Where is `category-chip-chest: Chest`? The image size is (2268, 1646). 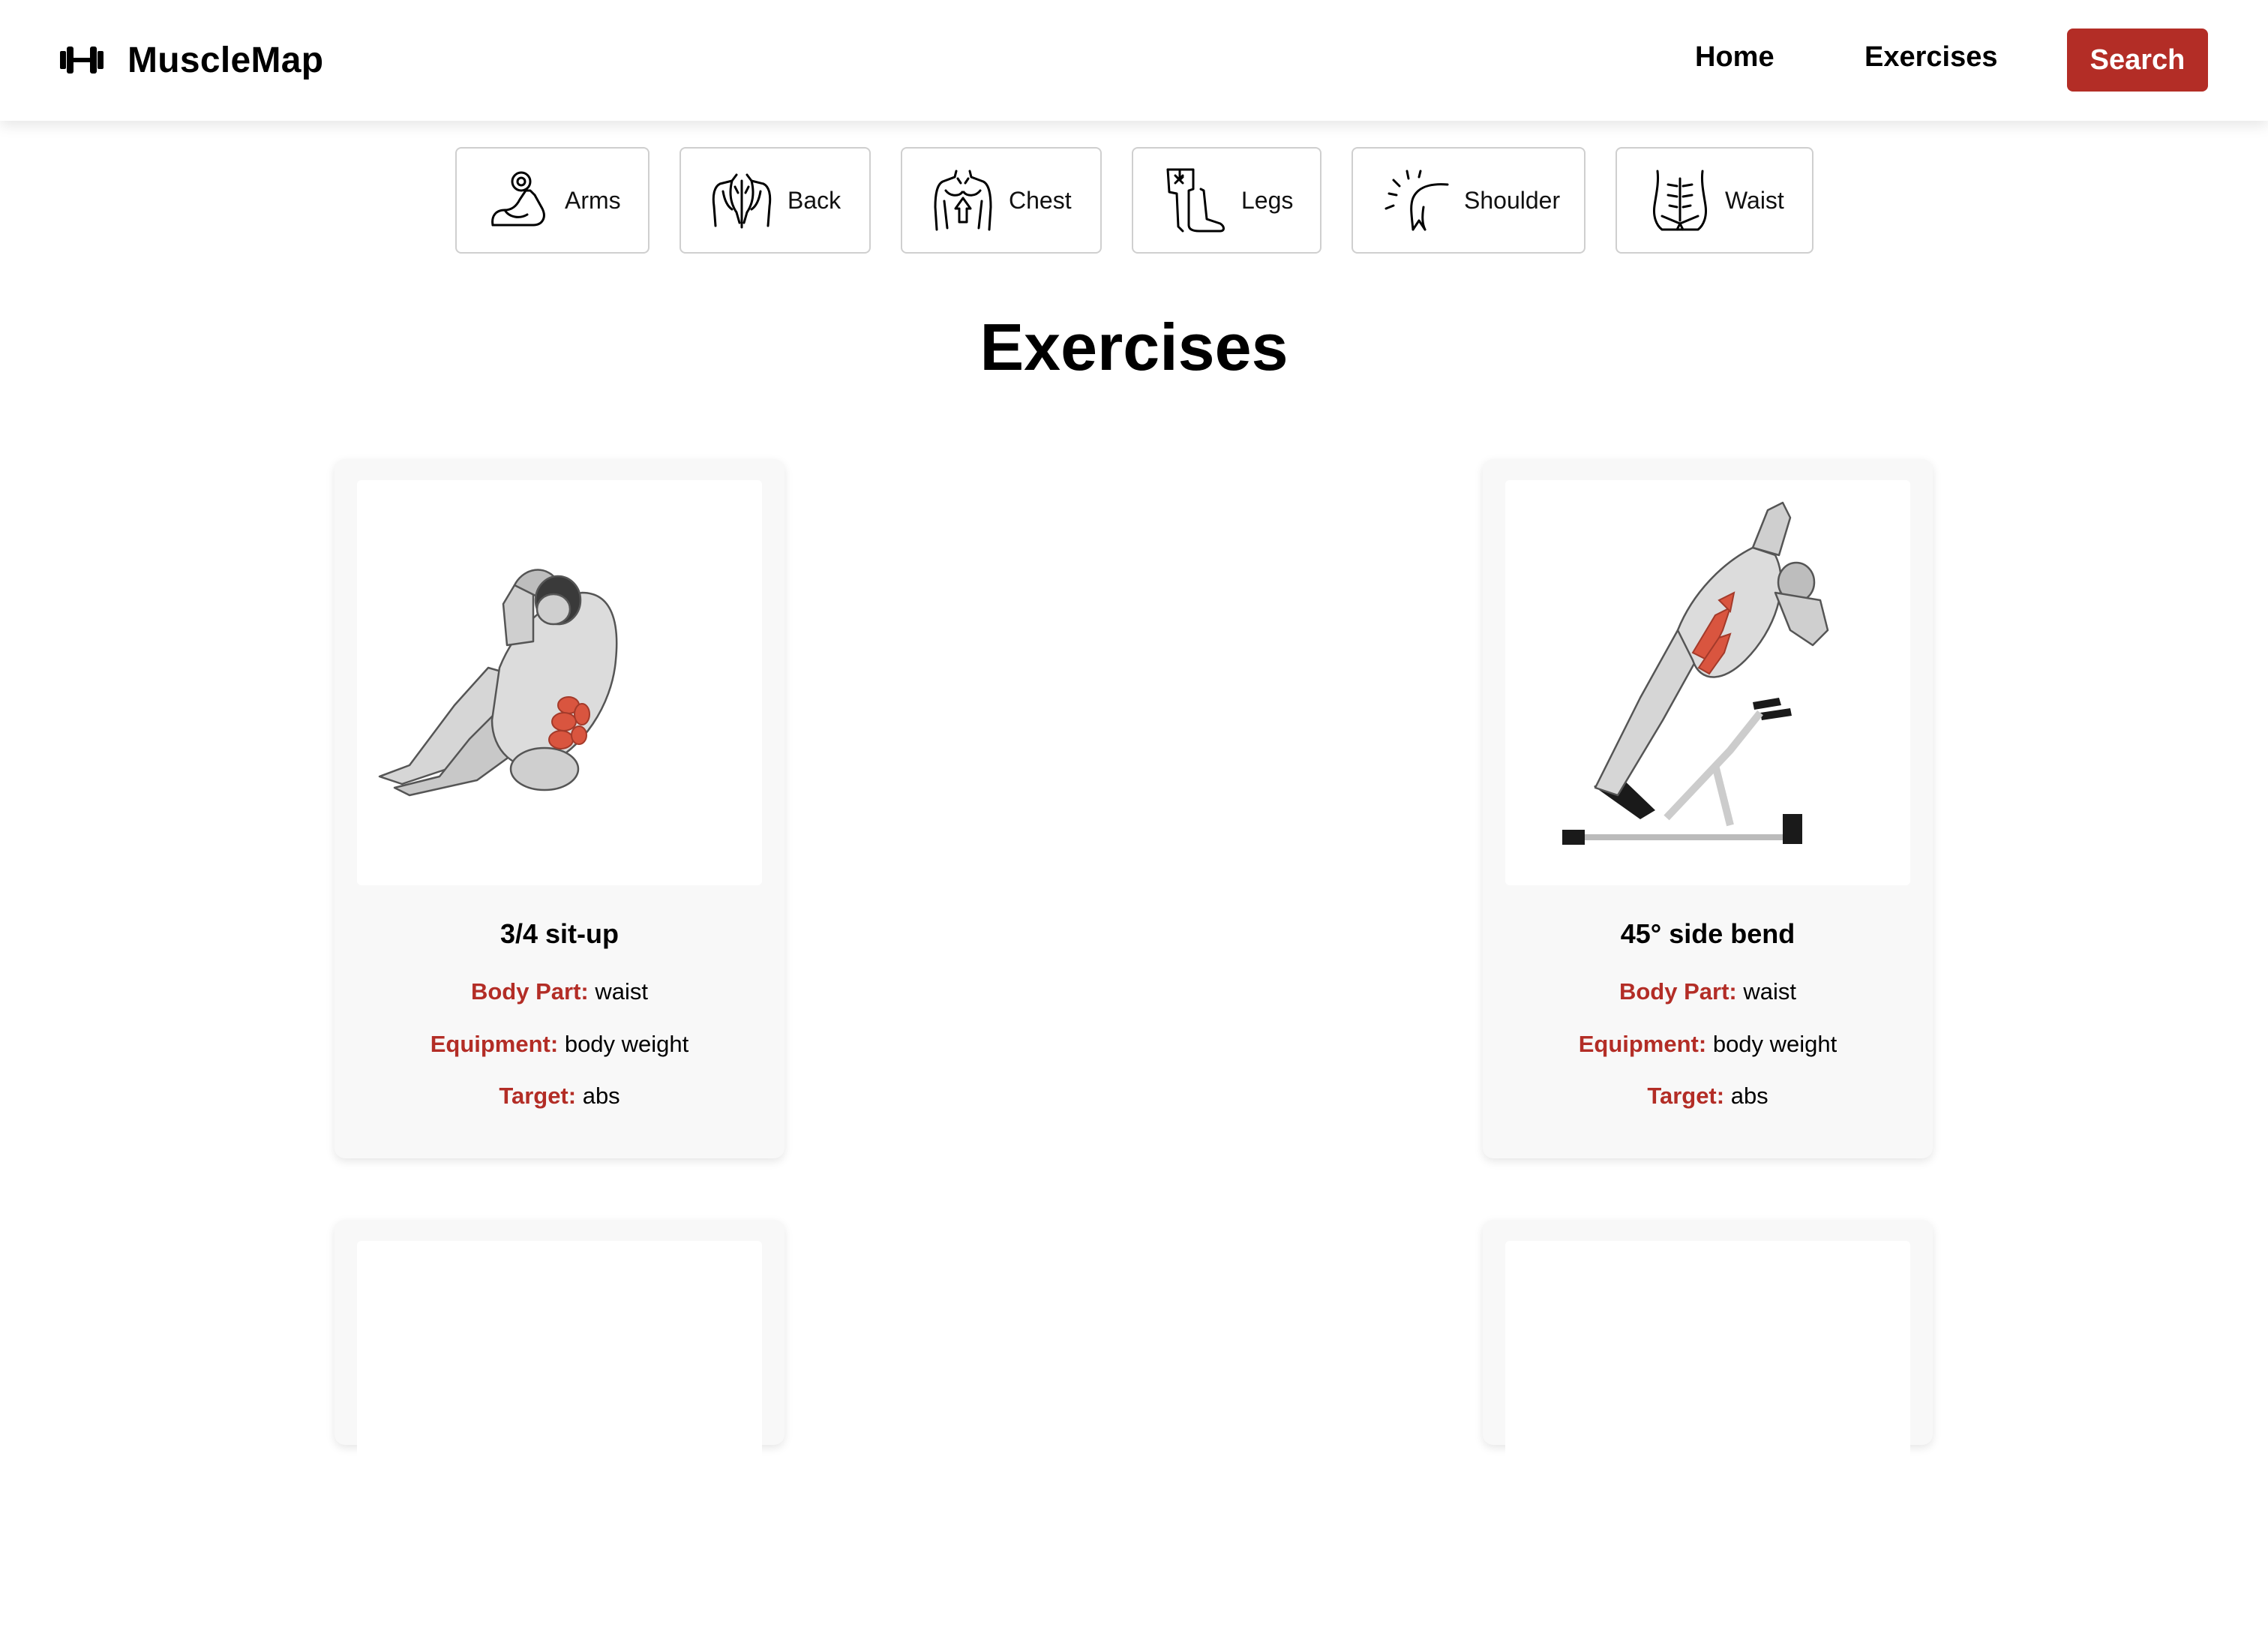
category-chip-chest: Chest is located at coordinates (1001, 200).